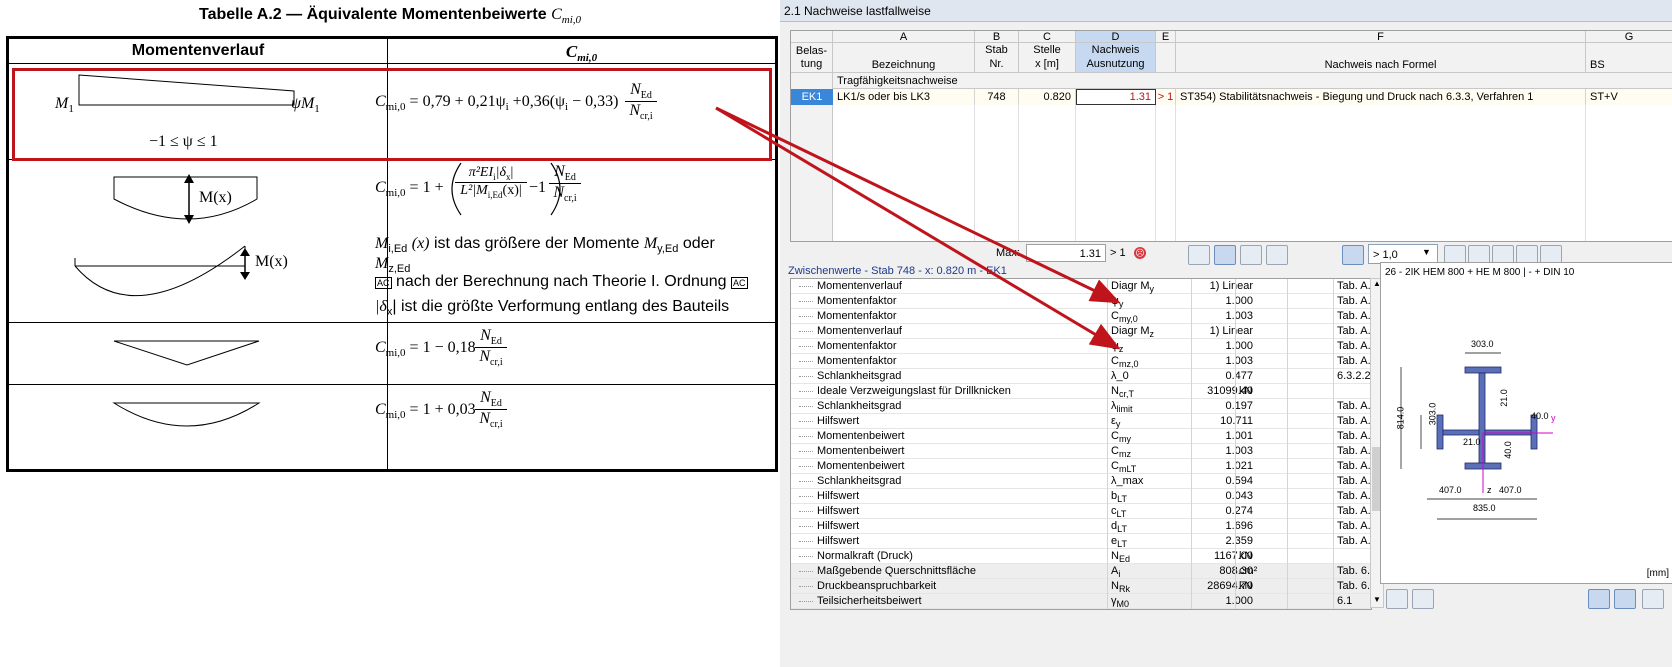 Image resolution: width=1672 pixels, height=667 pixels. What do you see at coordinates (1122, 407) in the screenshot?
I see `zw-symbol: λlimit` at bounding box center [1122, 407].